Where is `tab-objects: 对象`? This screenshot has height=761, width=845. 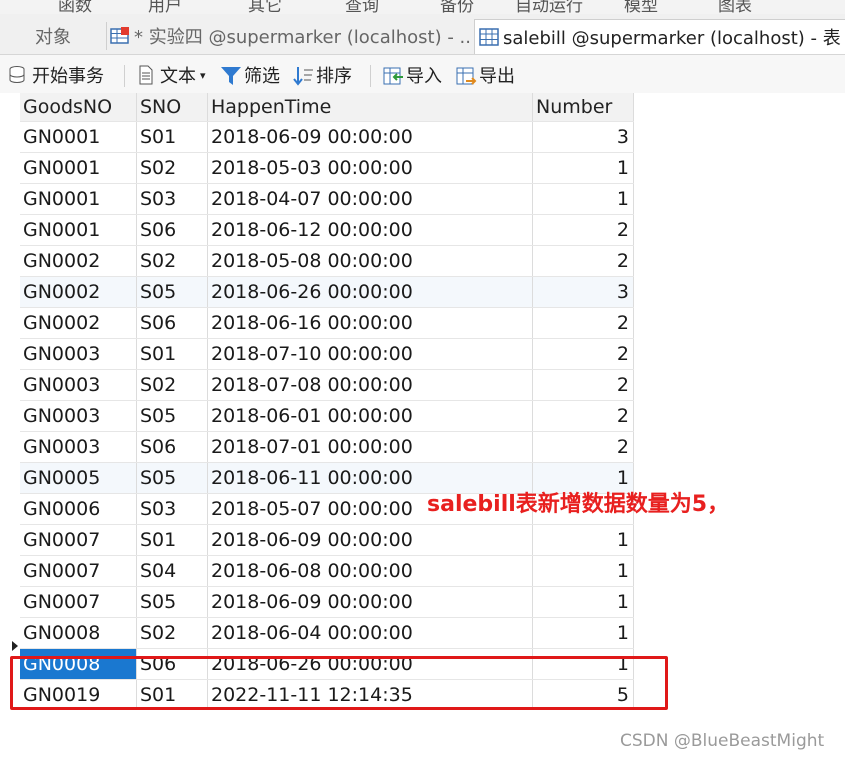
tab-objects: 对象 is located at coordinates (53, 36).